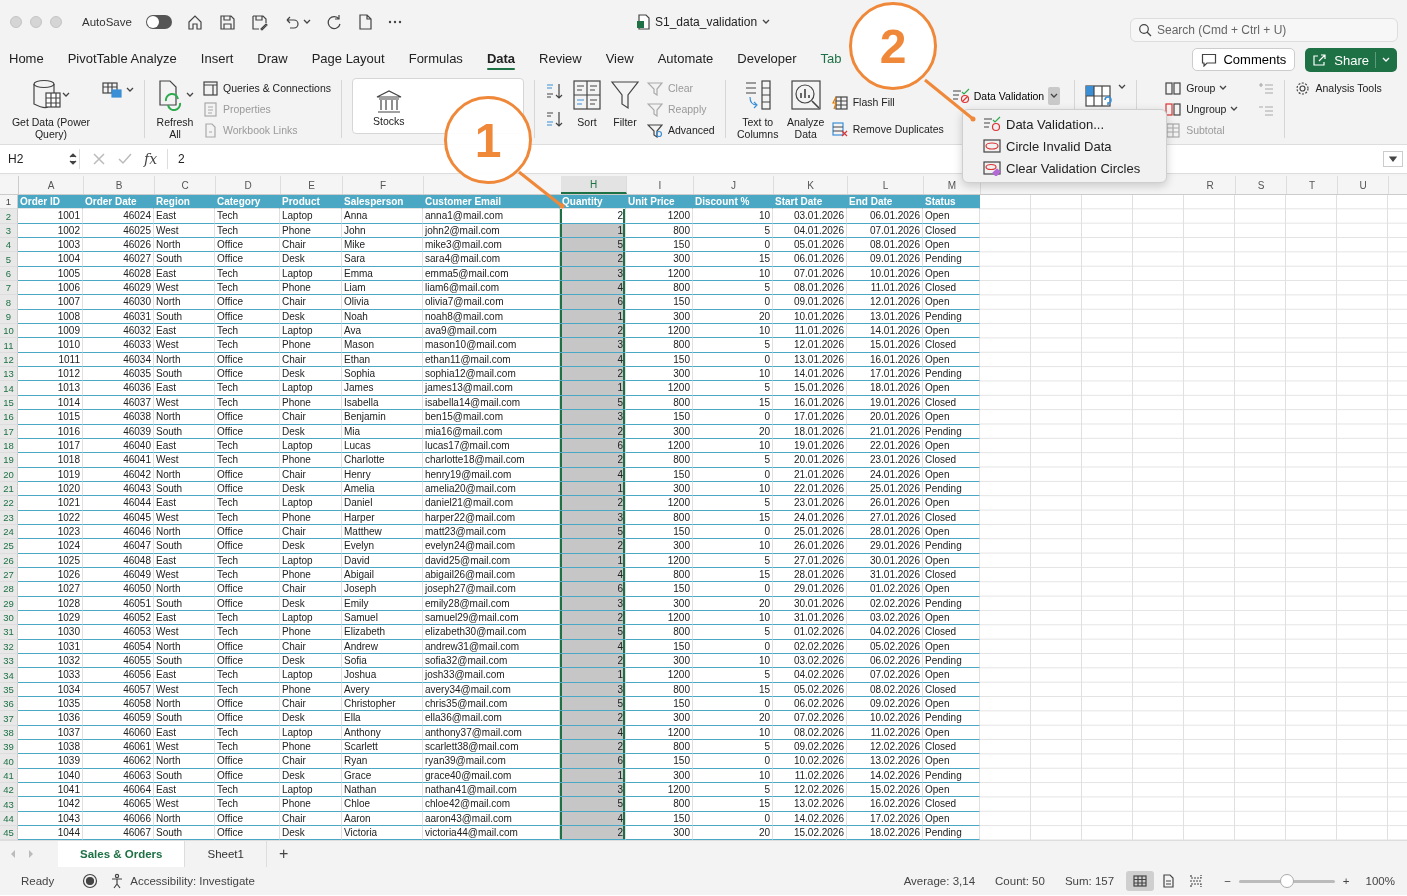  Describe the element at coordinates (122, 58) in the screenshot. I see `ribbon-tab: PivotTable Analyze` at that location.